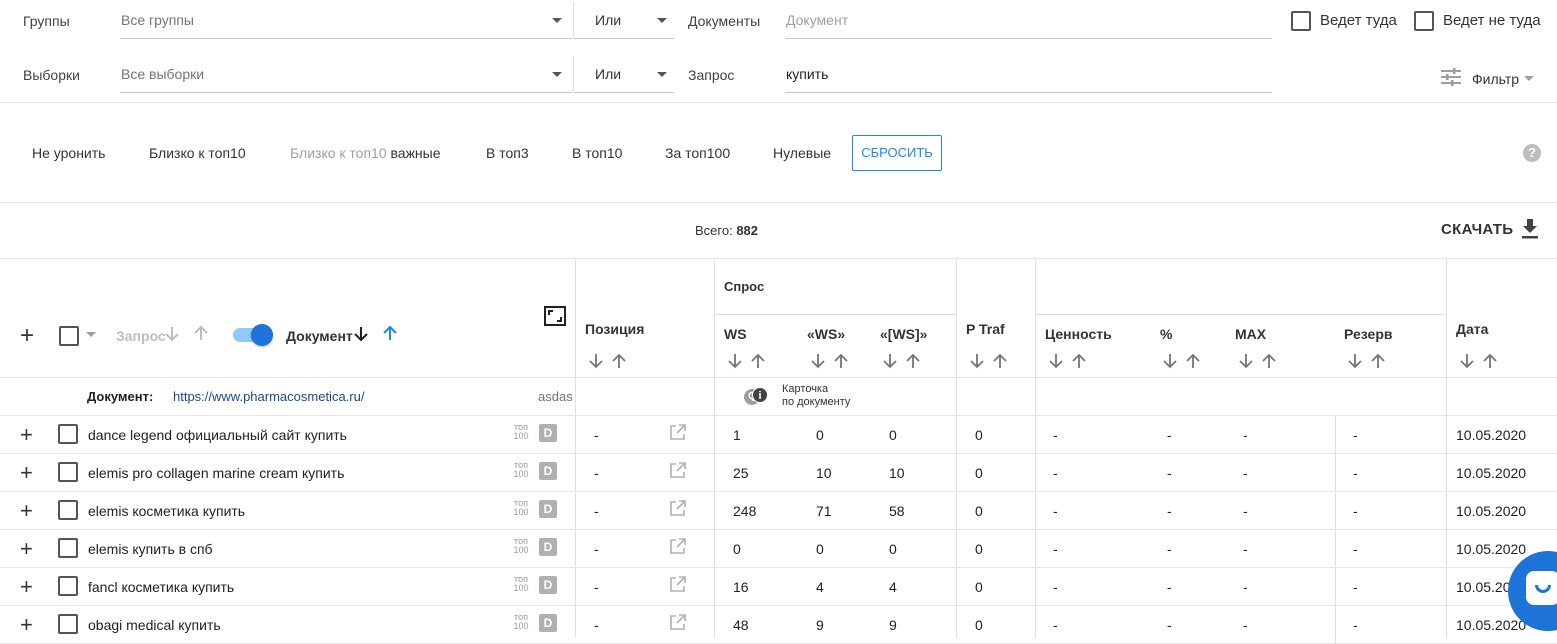  I want to click on percent-sort-asc-icon, so click(1193, 362).